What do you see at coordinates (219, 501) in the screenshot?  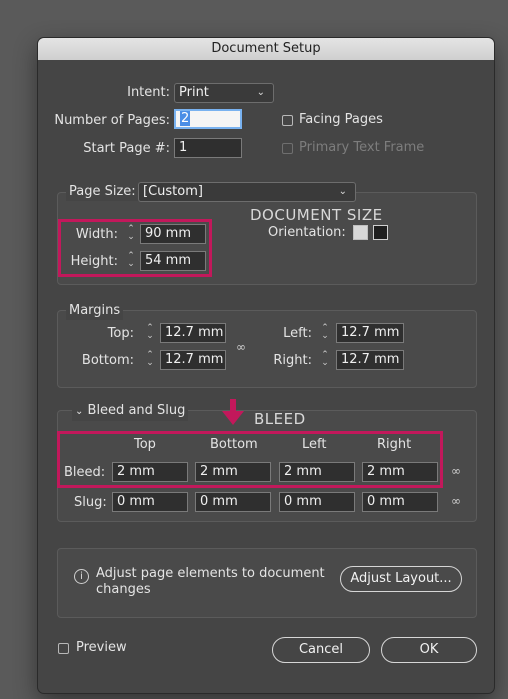 I see `slug-bottom-value: 0 mm` at bounding box center [219, 501].